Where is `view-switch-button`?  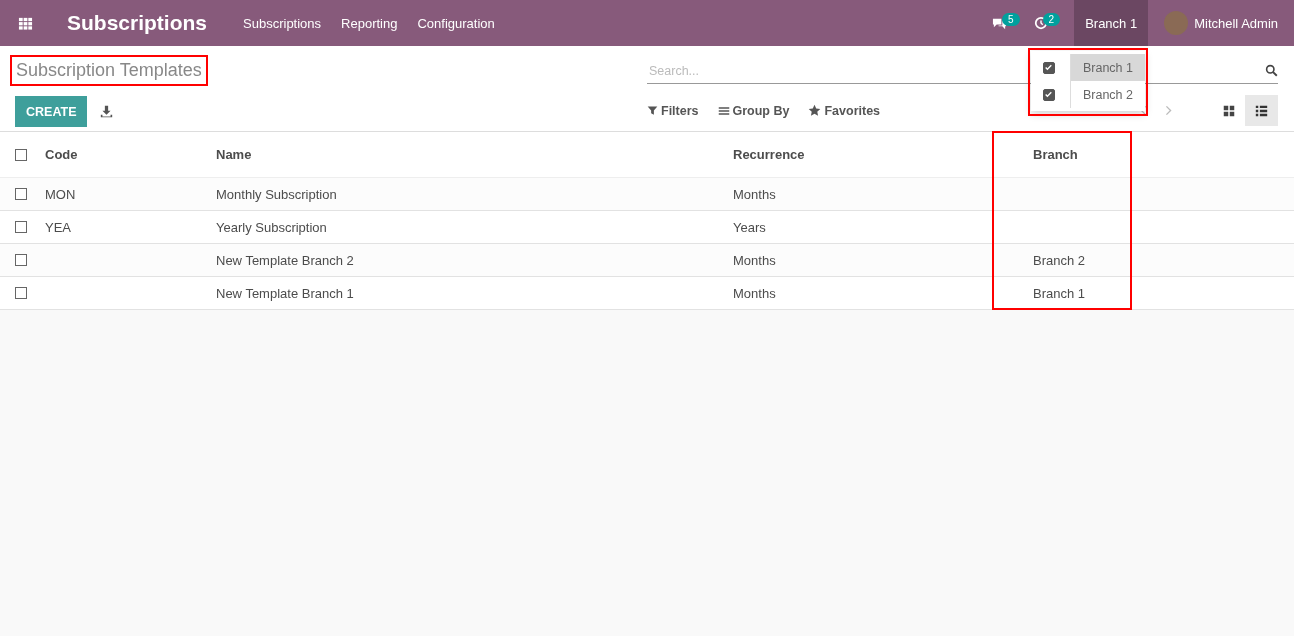
view-switch-button is located at coordinates (1261, 110).